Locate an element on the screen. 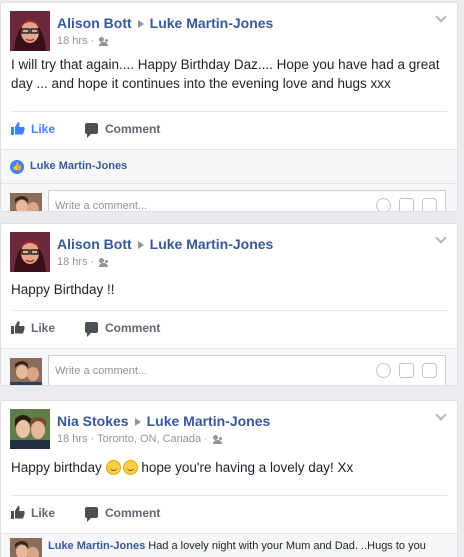 Image resolution: width=464 pixels, height=557 pixels. like-badge-icon: 👍 is located at coordinates (17, 167).